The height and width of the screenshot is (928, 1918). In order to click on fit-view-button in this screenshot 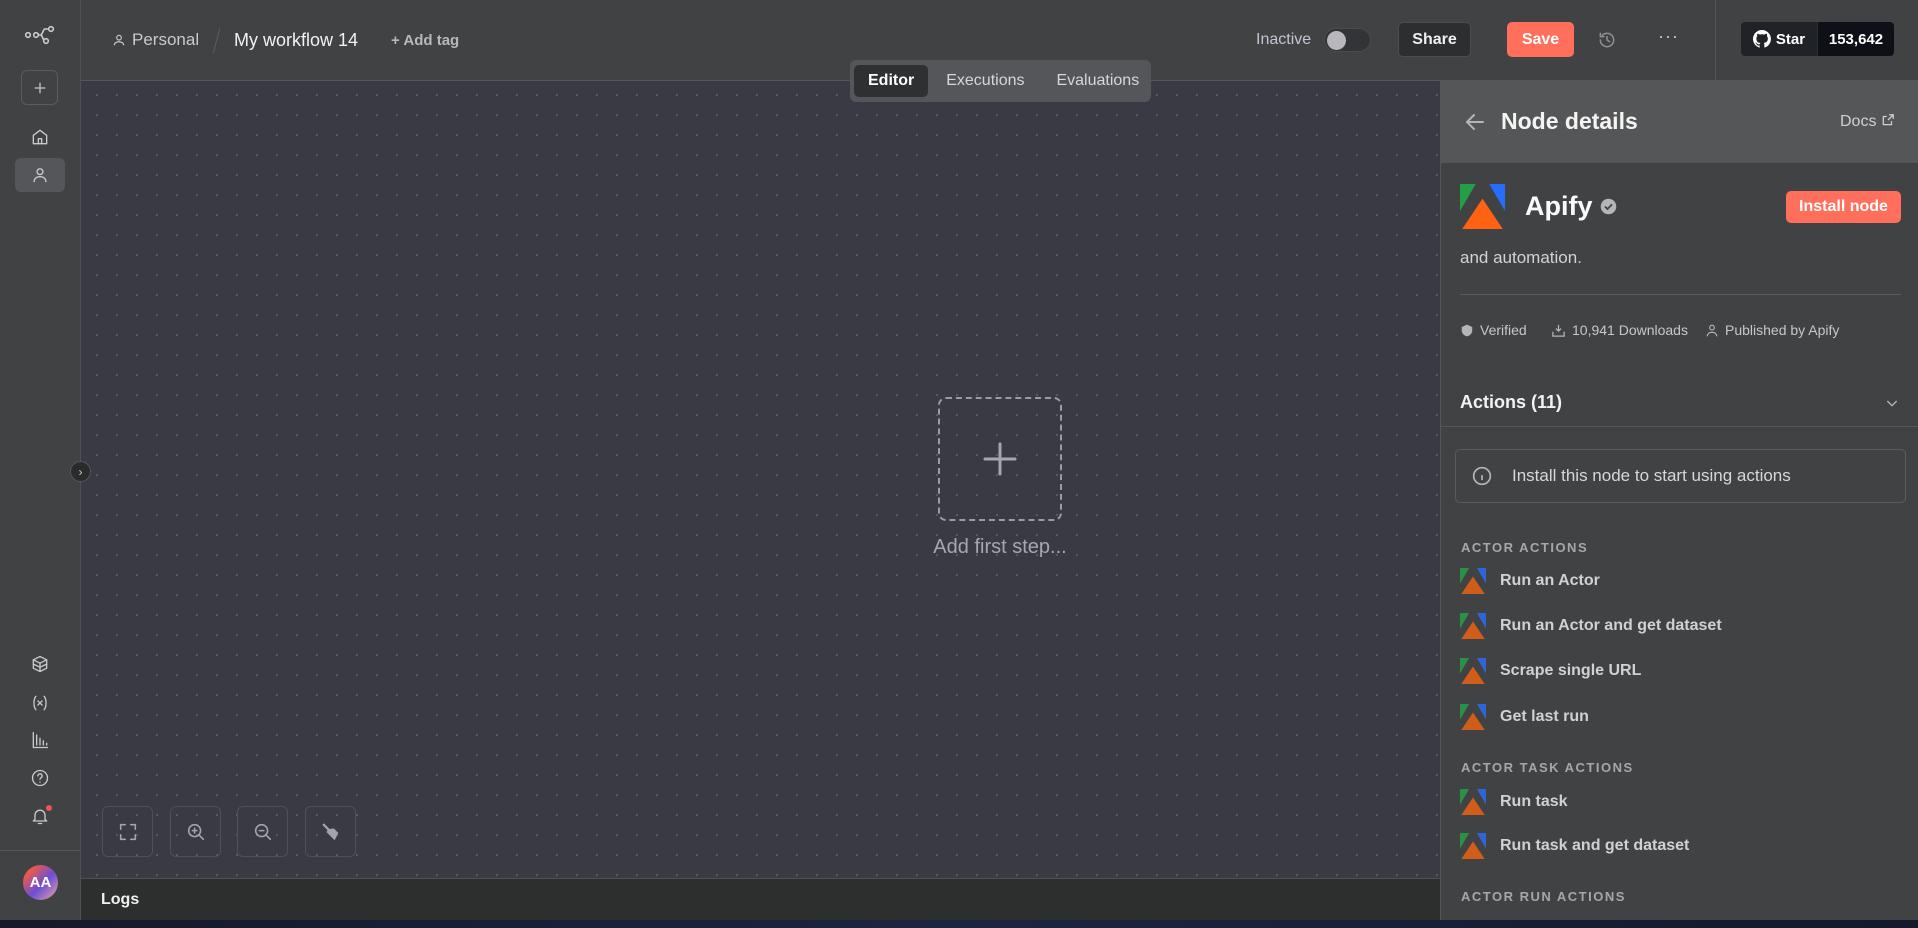, I will do `click(127, 831)`.